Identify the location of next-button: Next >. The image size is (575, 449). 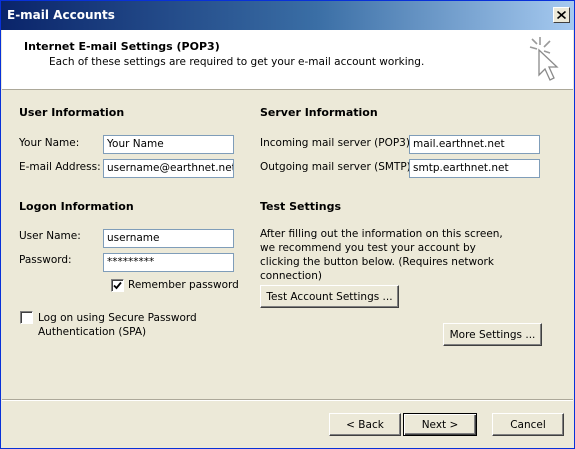
(440, 424).